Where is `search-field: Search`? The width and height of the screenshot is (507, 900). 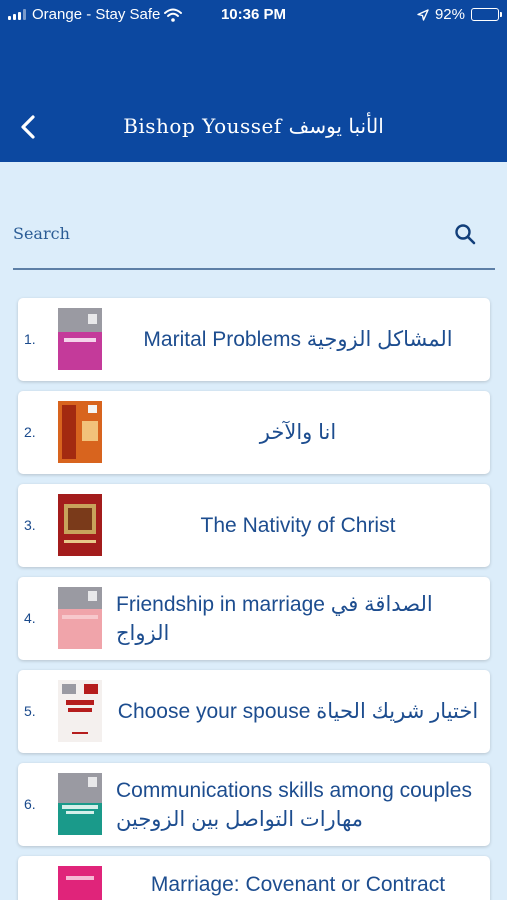
search-field: Search is located at coordinates (254, 241).